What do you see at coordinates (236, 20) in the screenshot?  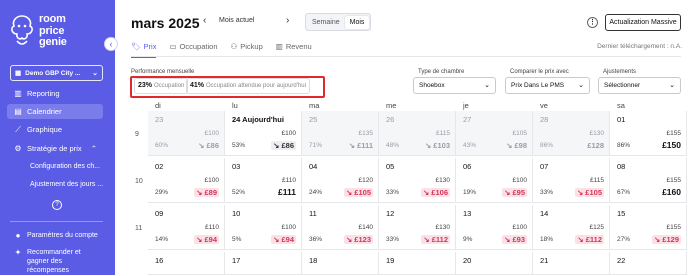 I see `current-month-button: Mois actuel` at bounding box center [236, 20].